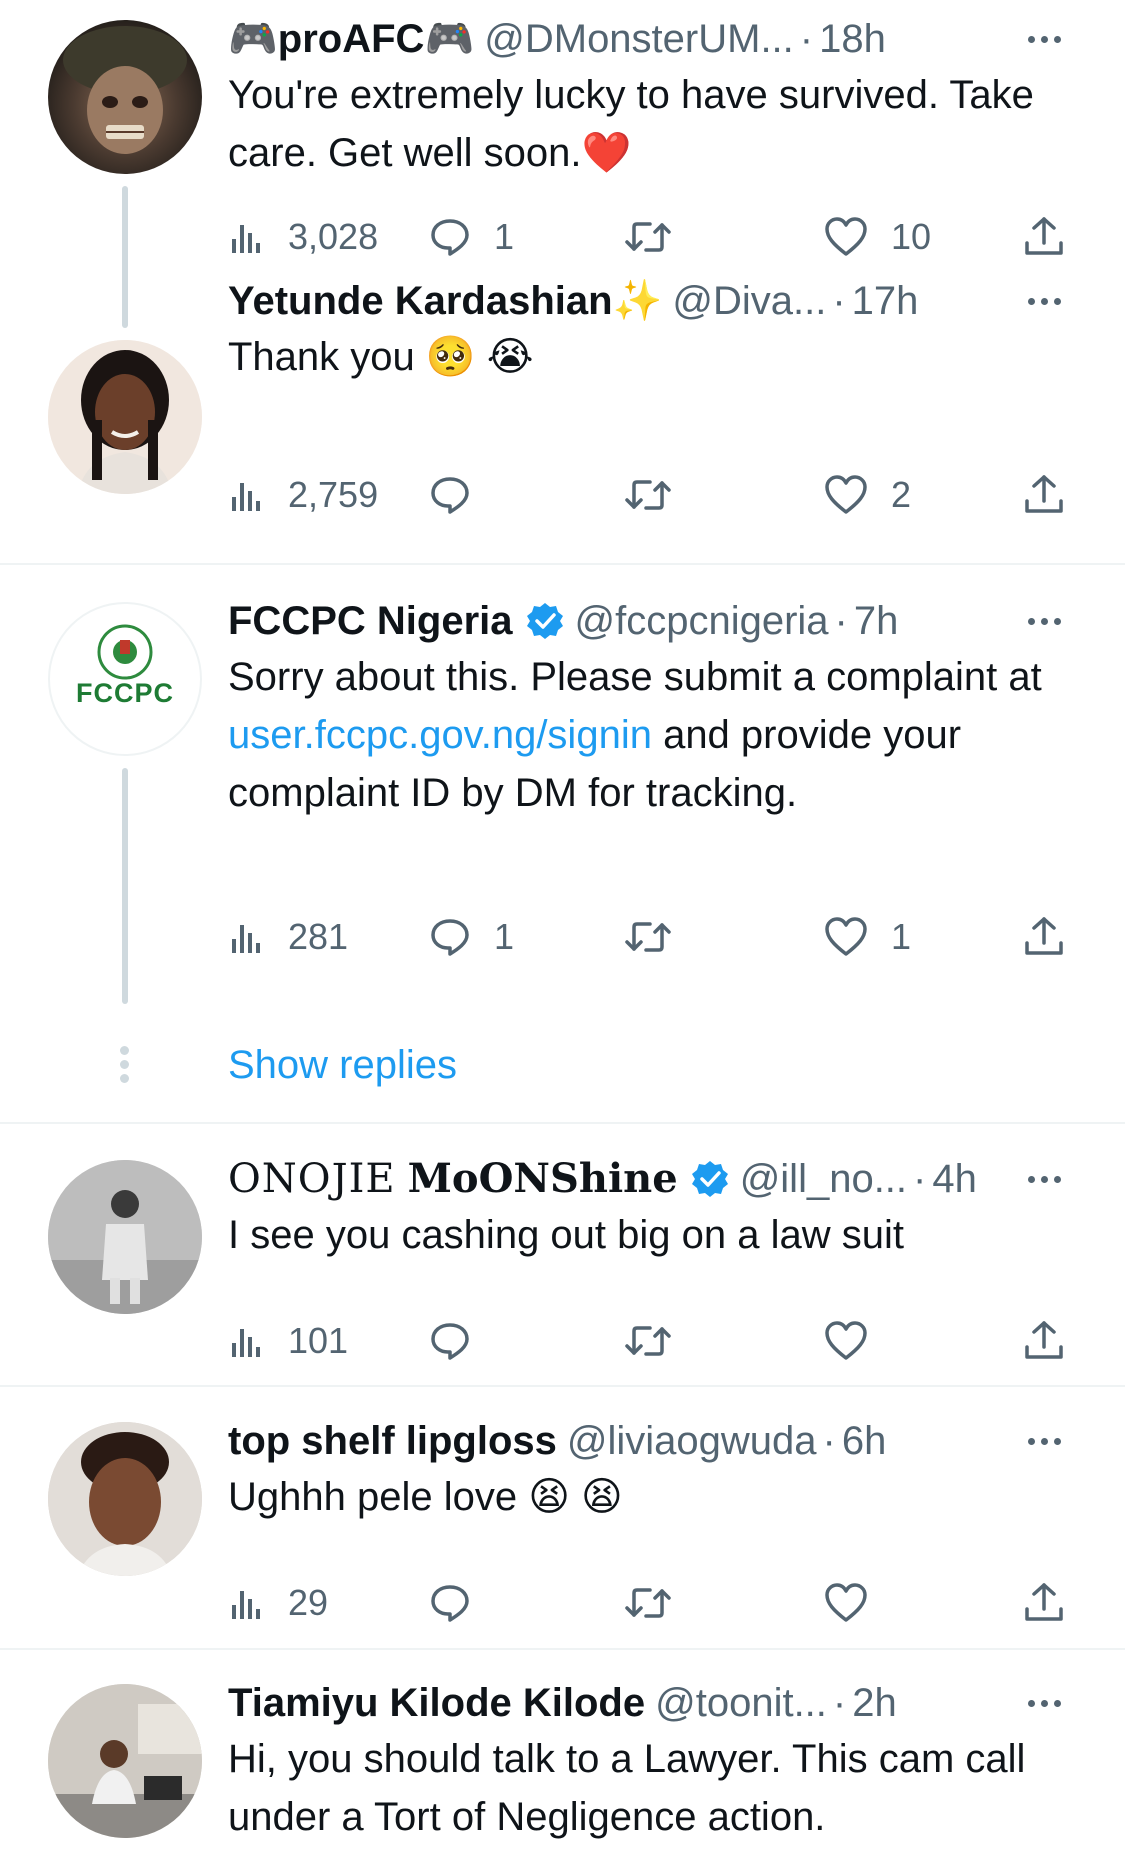  I want to click on avatar: FCCPC, so click(125, 679).